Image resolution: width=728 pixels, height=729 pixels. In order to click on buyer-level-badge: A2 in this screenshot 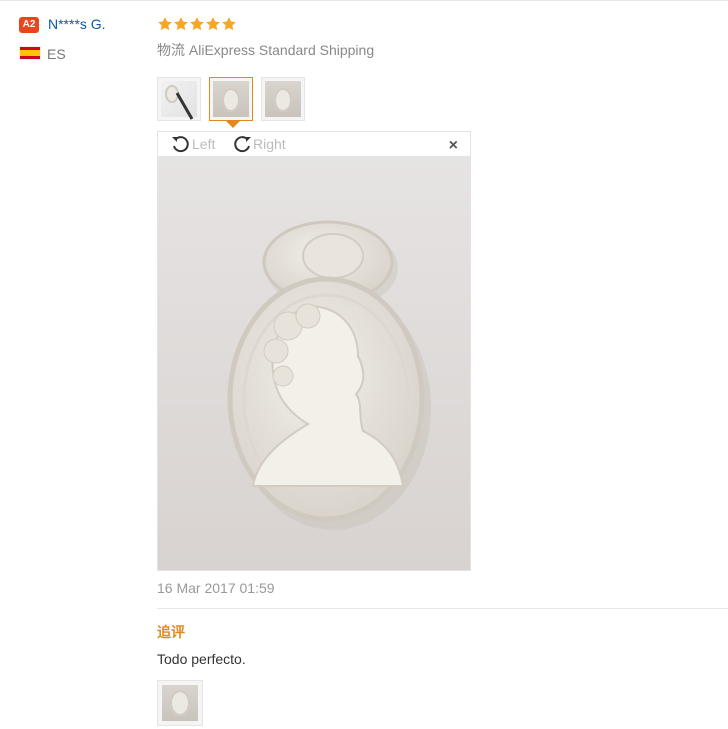, I will do `click(29, 25)`.